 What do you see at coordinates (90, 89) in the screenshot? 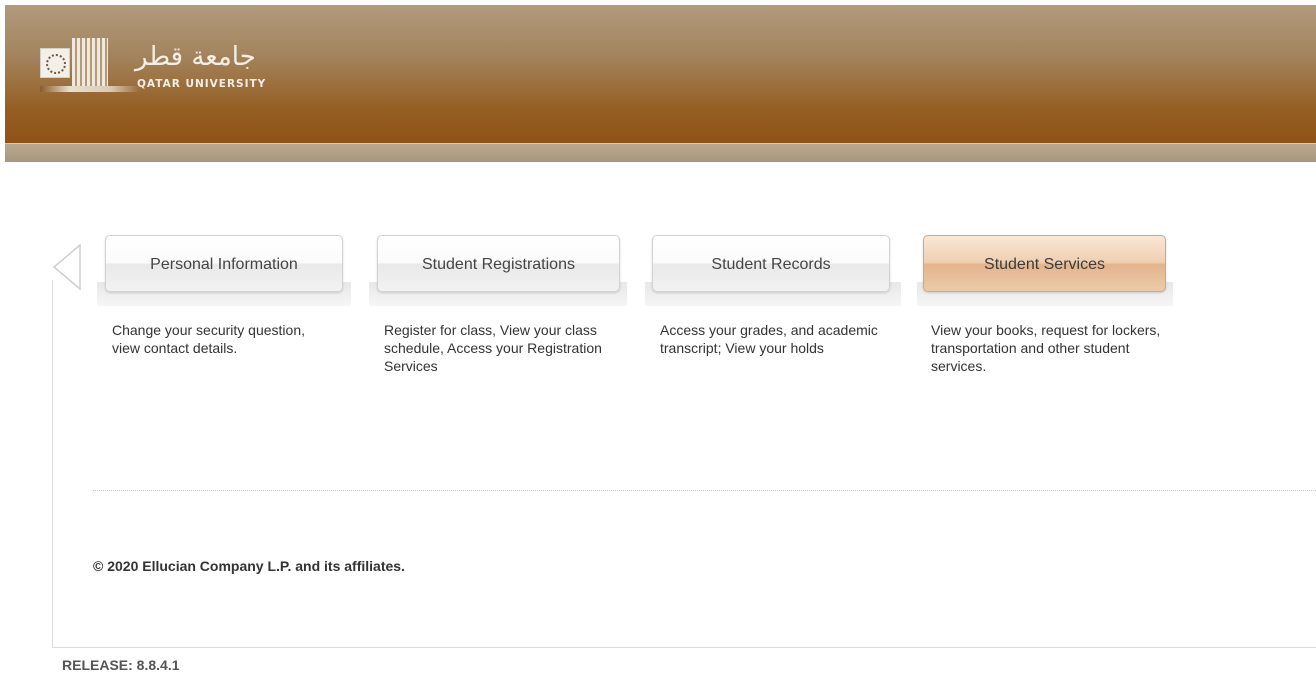
I see `logo-base` at bounding box center [90, 89].